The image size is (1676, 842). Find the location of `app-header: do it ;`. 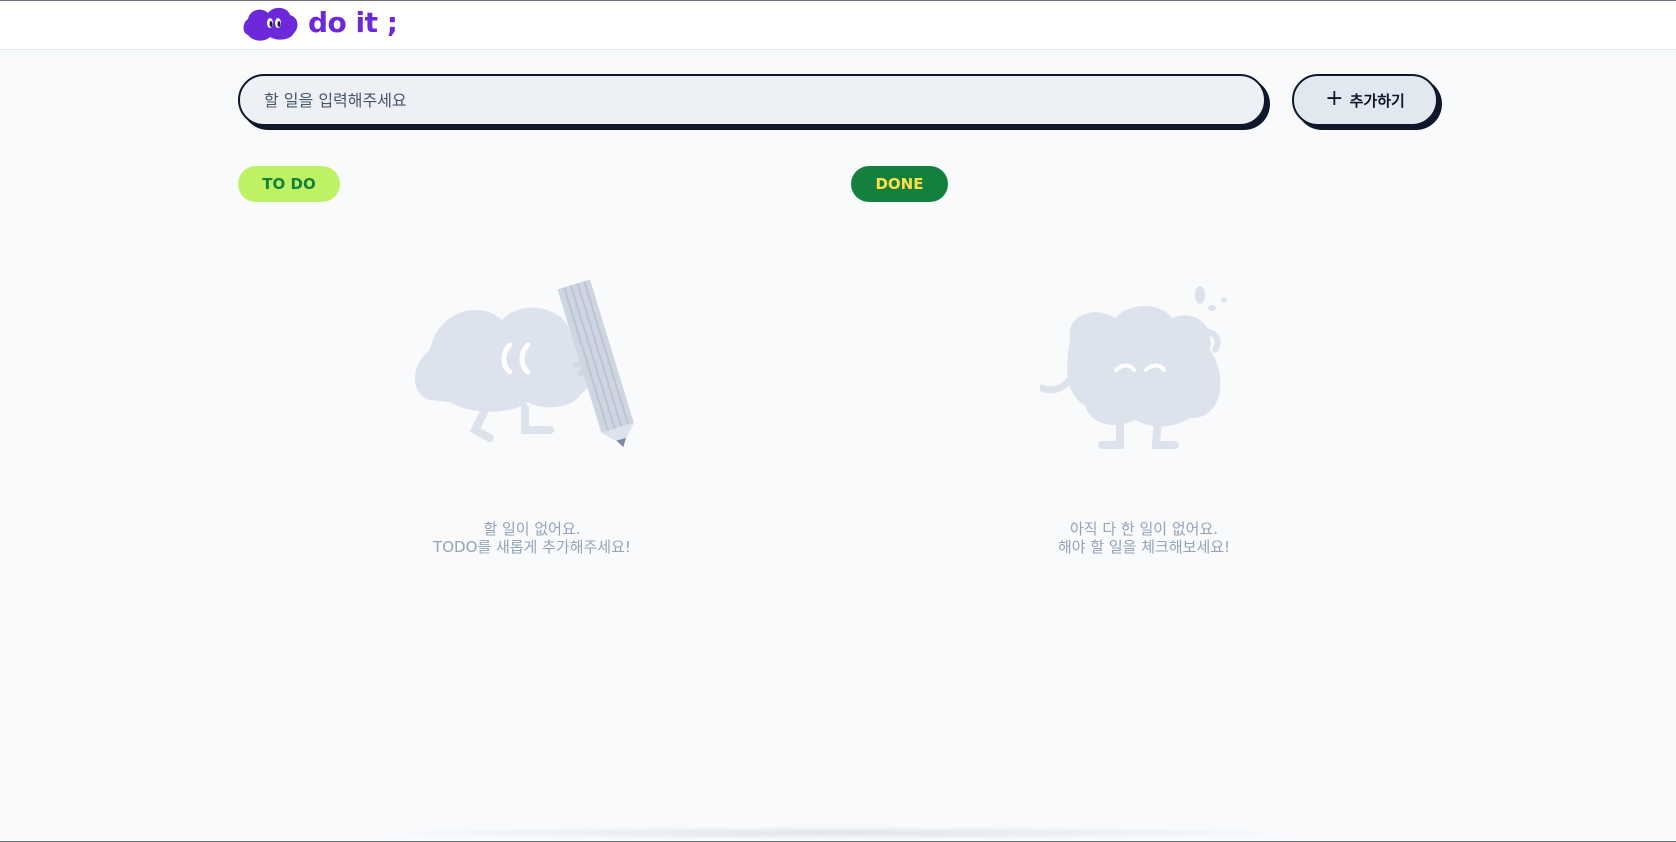

app-header: do it ; is located at coordinates (838, 25).